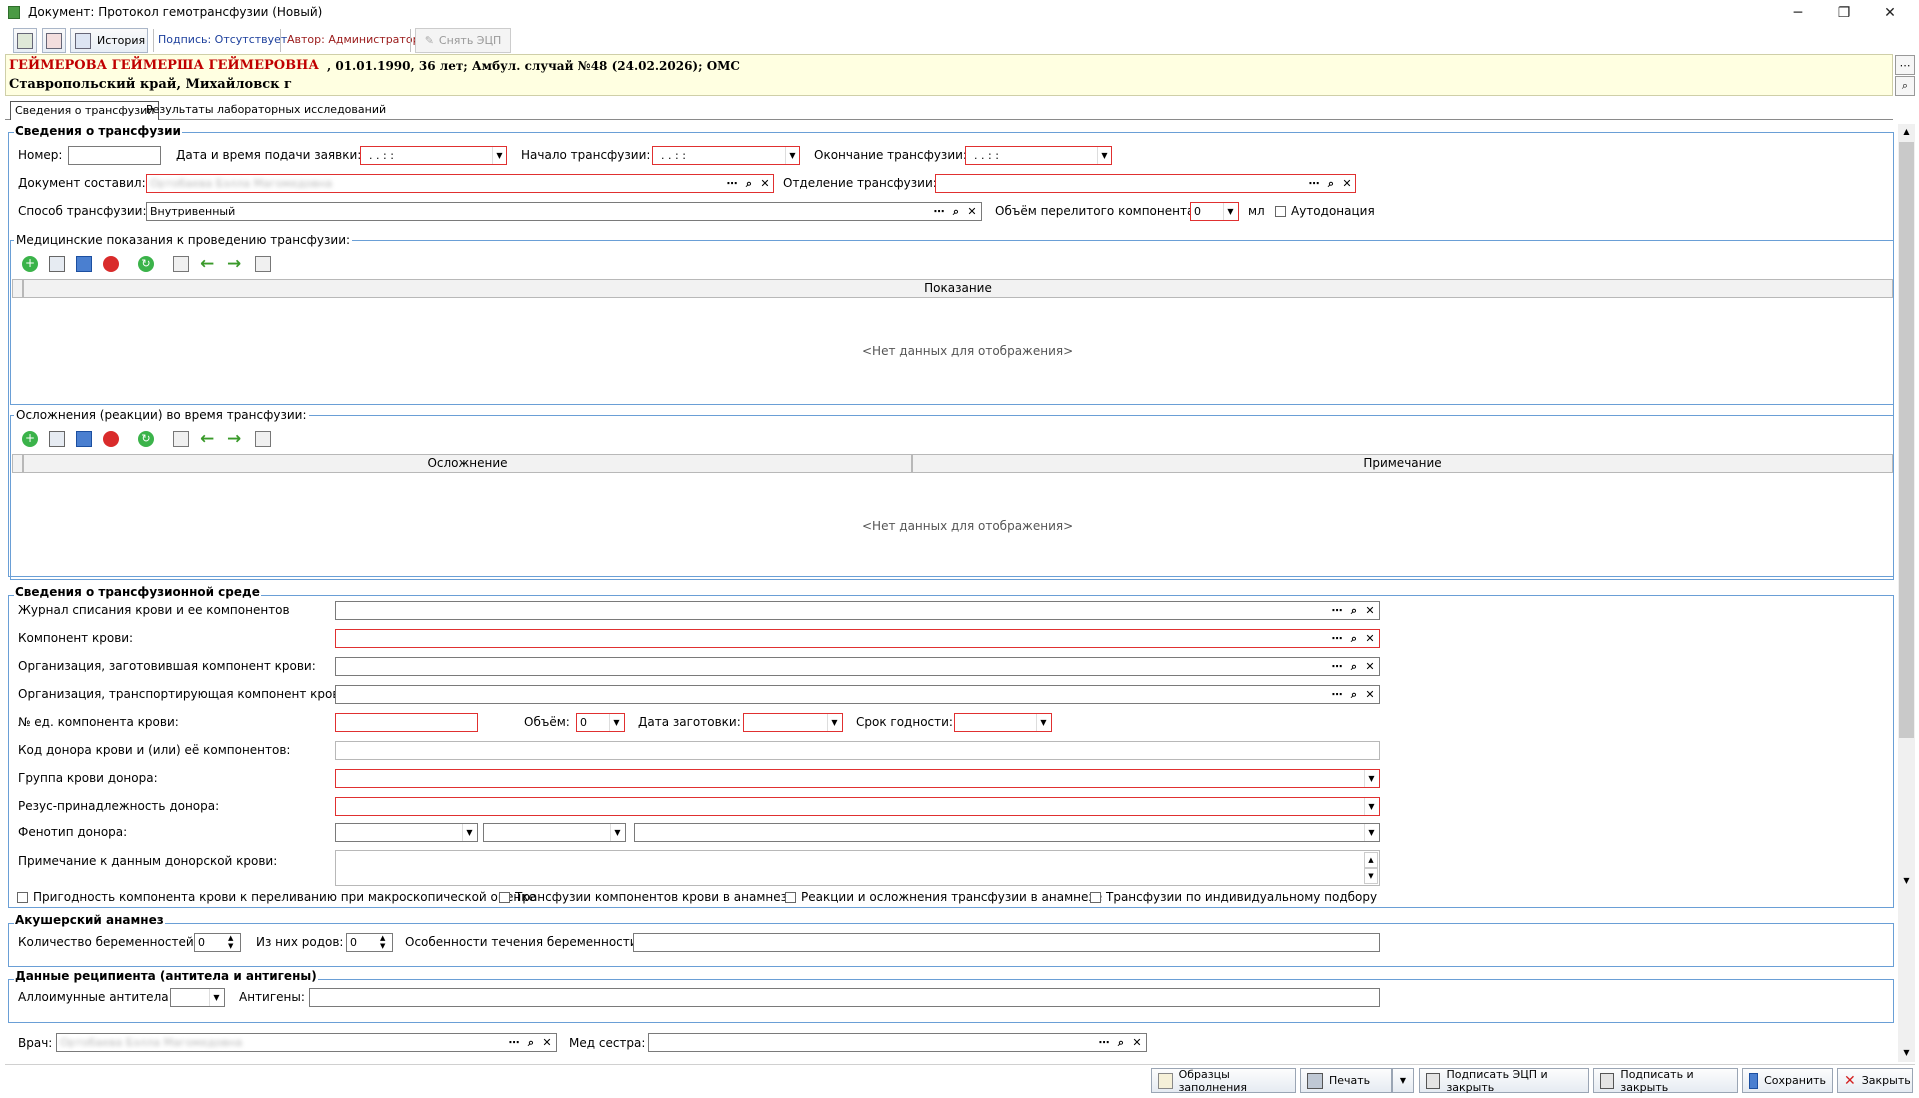 The width and height of the screenshot is (1919, 1098). What do you see at coordinates (504, 897) in the screenshot?
I see `transfusion-history-checkbox` at bounding box center [504, 897].